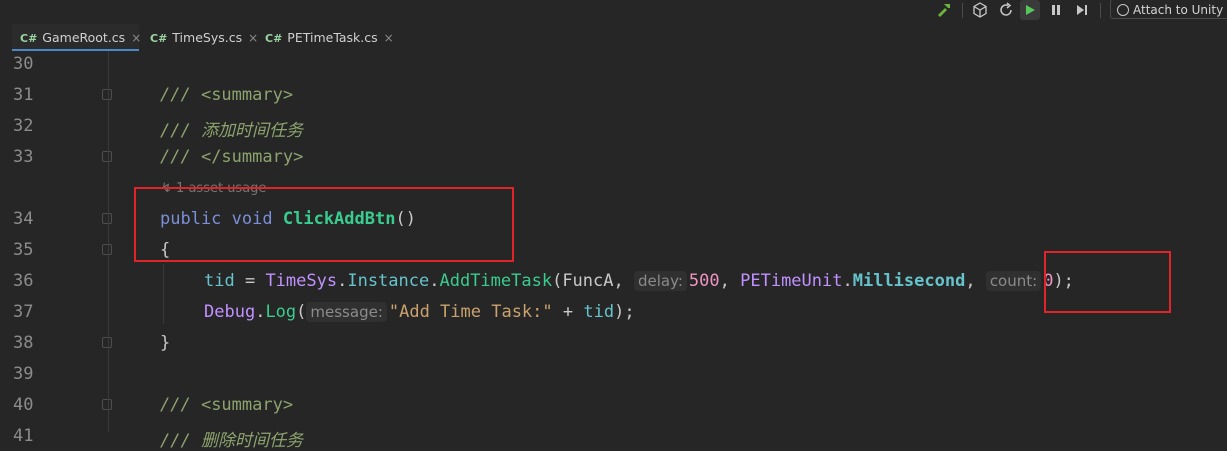  I want to click on code-line-41: /// 删除时间任务, so click(231, 441).